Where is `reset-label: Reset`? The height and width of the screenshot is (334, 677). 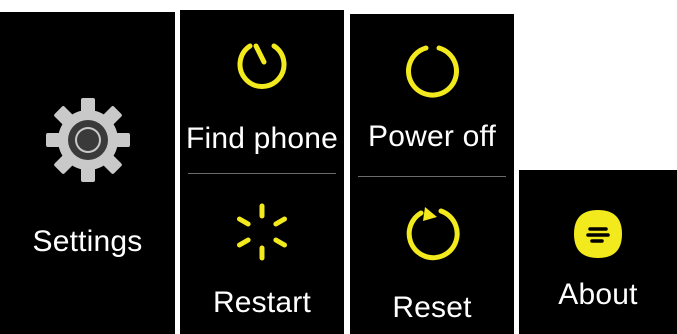
reset-label: Reset is located at coordinates (432, 307).